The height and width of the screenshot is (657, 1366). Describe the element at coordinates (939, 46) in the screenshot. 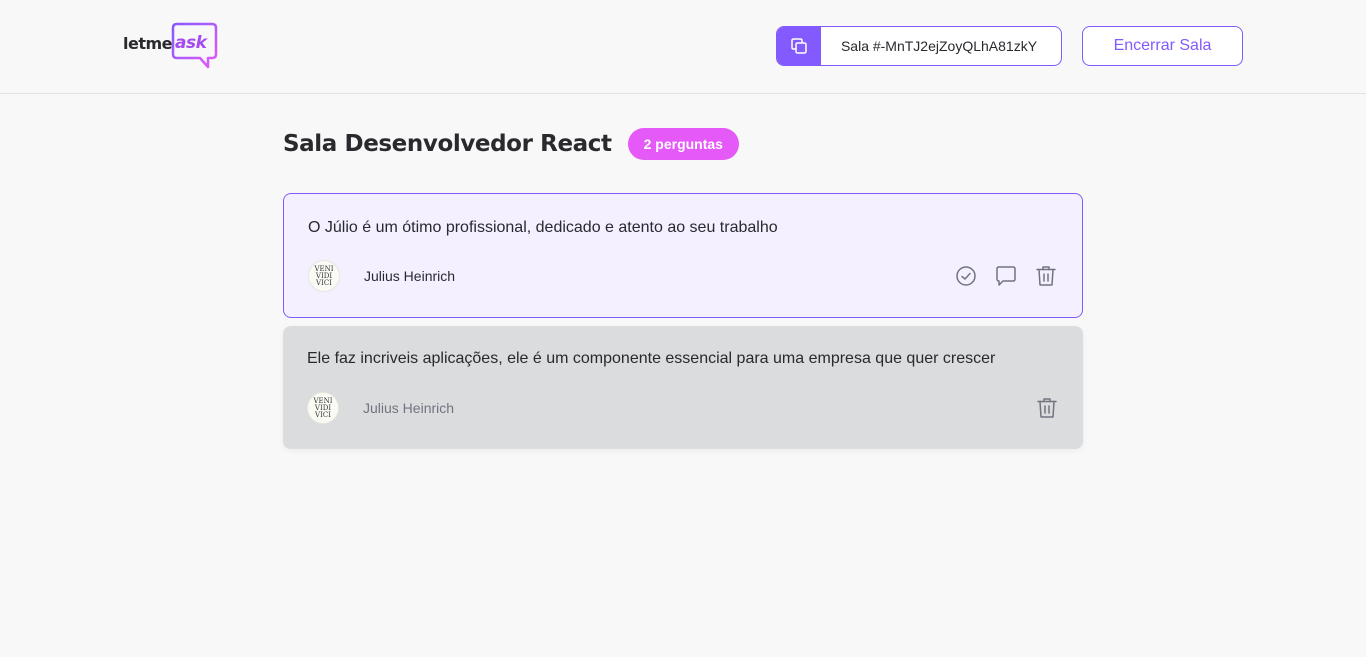

I see `room-code-text: Sala #-MnTJ2ejZoyQLhA81zkY` at that location.